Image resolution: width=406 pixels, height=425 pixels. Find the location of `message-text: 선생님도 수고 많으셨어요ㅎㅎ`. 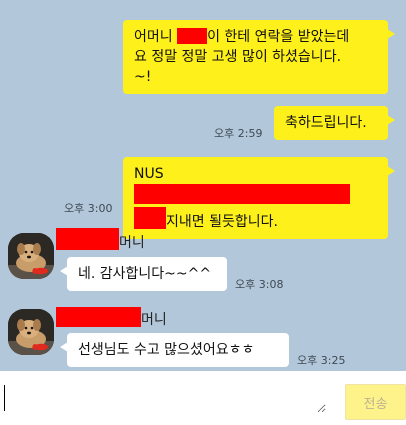

message-text: 선생님도 수고 많으셨어요ㅎㅎ is located at coordinates (166, 350).